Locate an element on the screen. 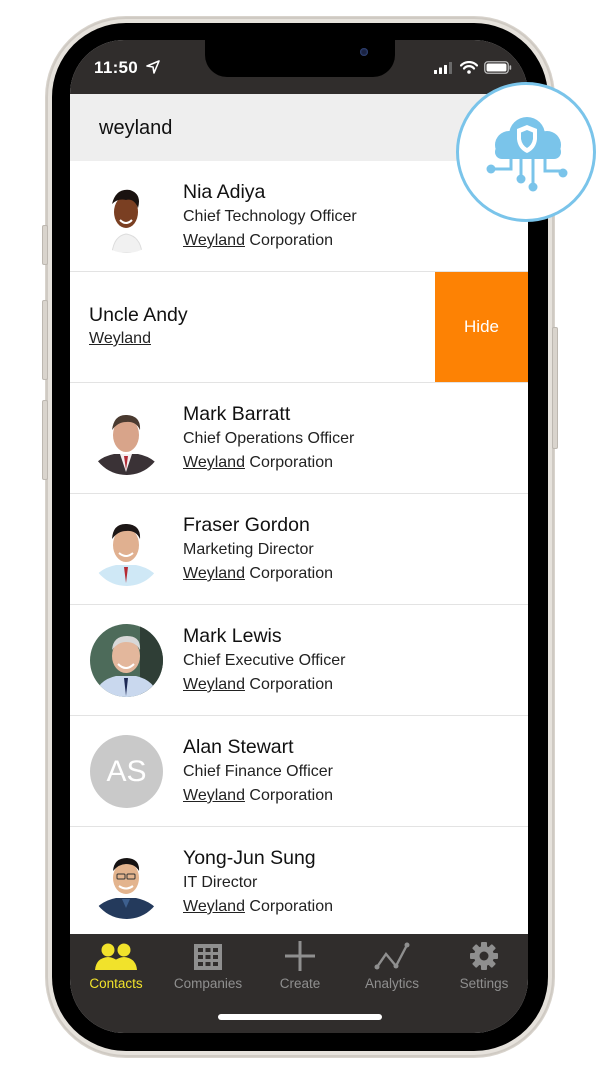  tab-analytics: Analytics is located at coordinates (392, 968).